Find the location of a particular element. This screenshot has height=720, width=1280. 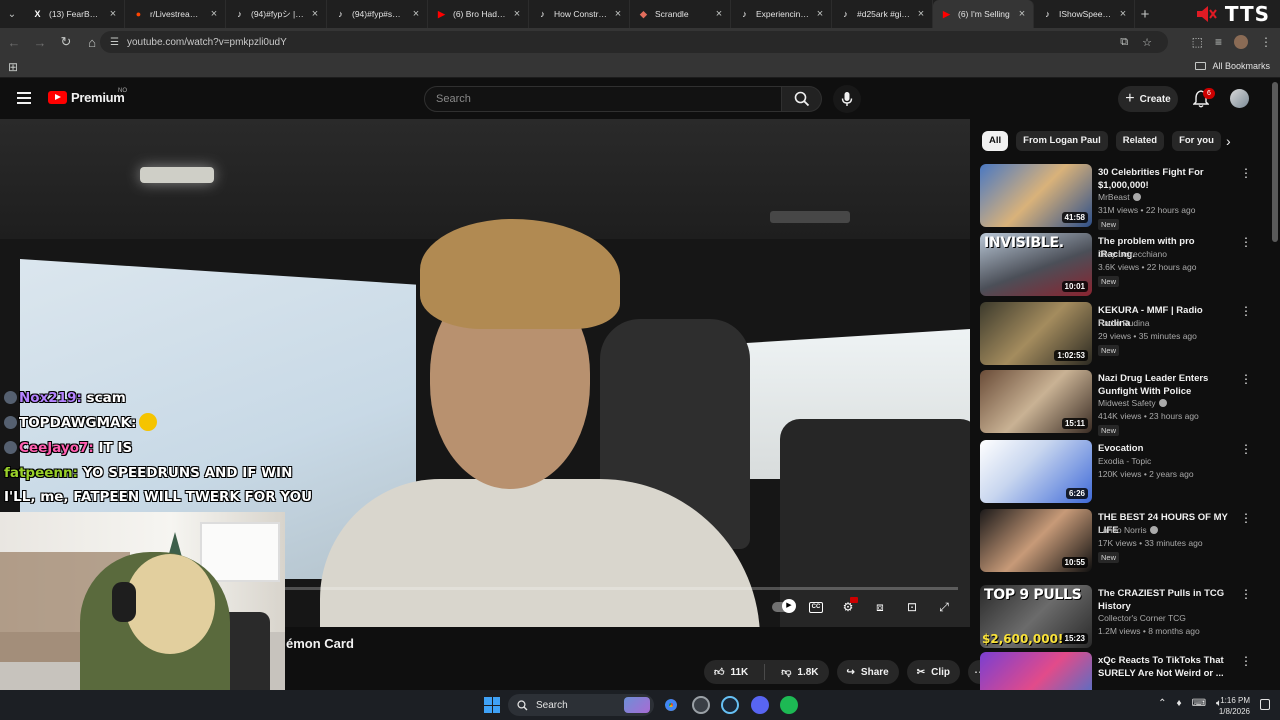

network-icon: ⌨ is located at coordinates (1199, 703).